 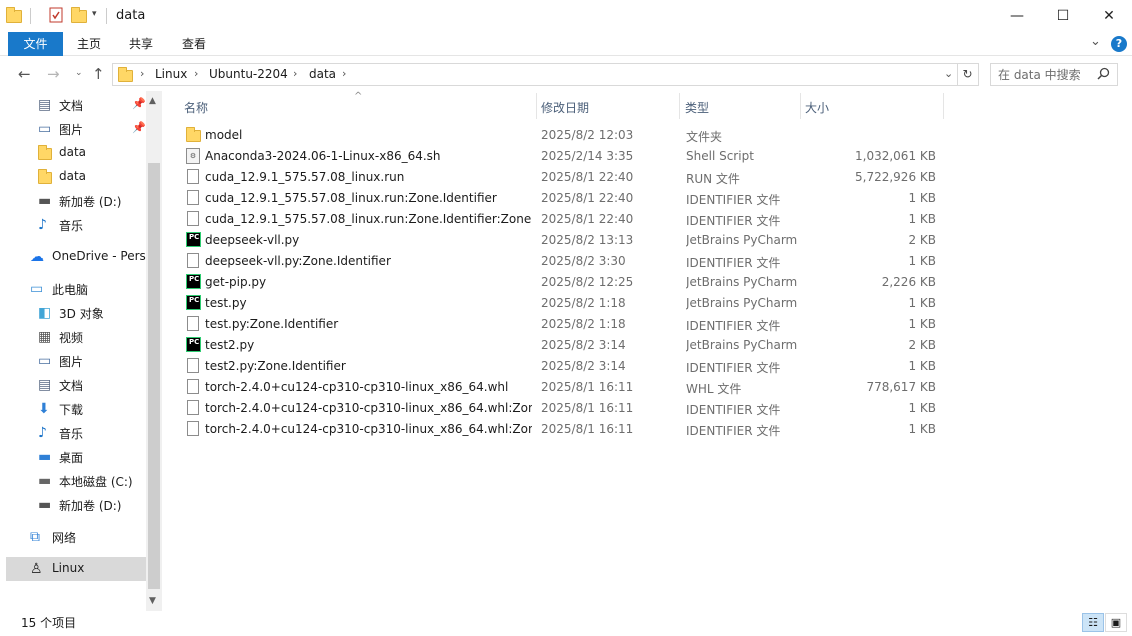 What do you see at coordinates (587, 177) in the screenshot?
I see `file-date: 2025/8/1 22:40` at bounding box center [587, 177].